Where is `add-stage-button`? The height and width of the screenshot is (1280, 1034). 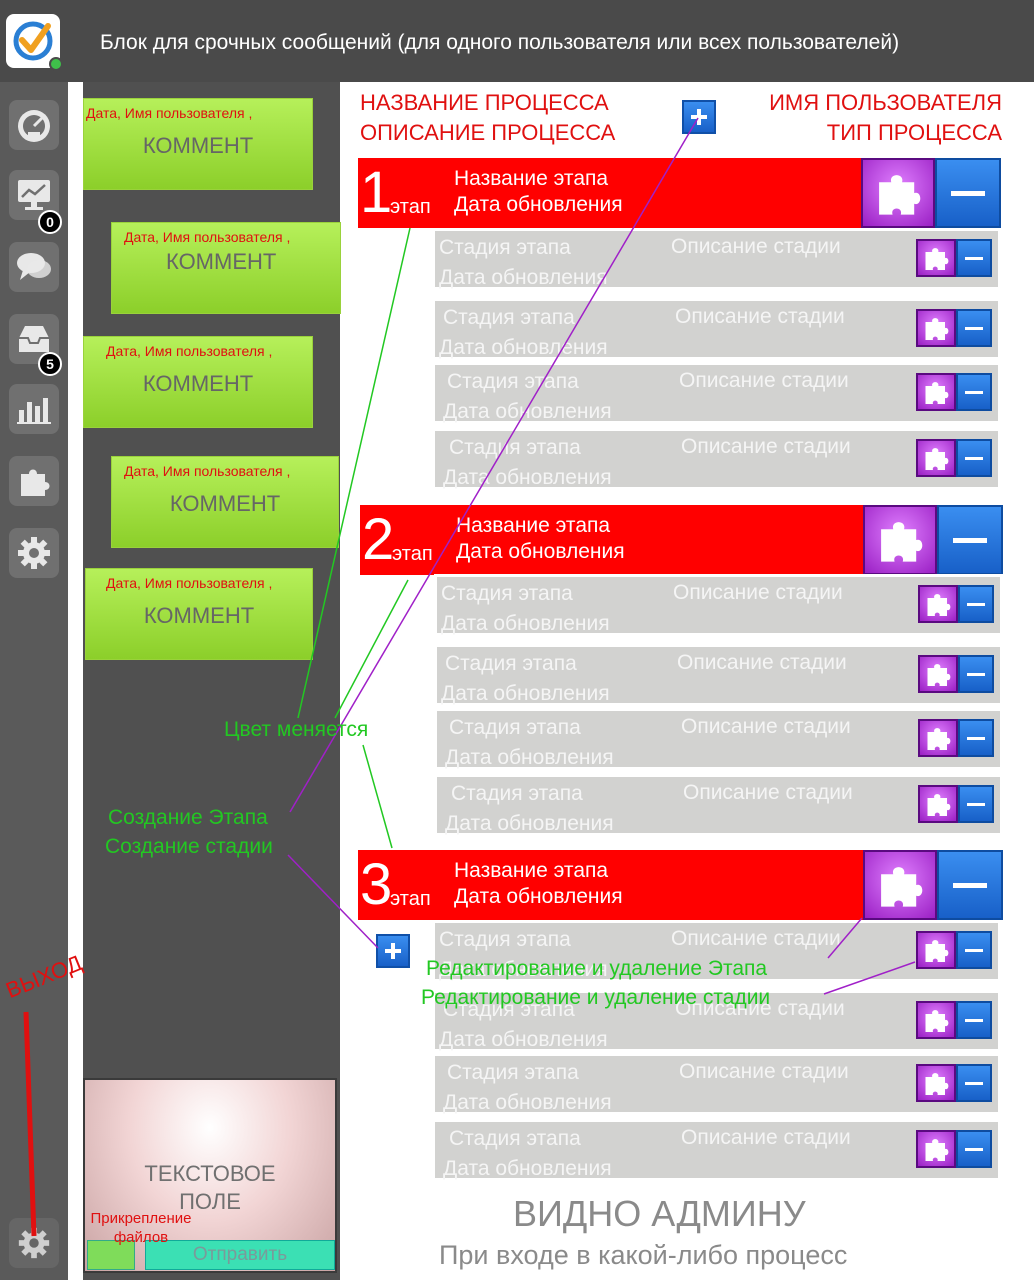
add-stage-button is located at coordinates (699, 117).